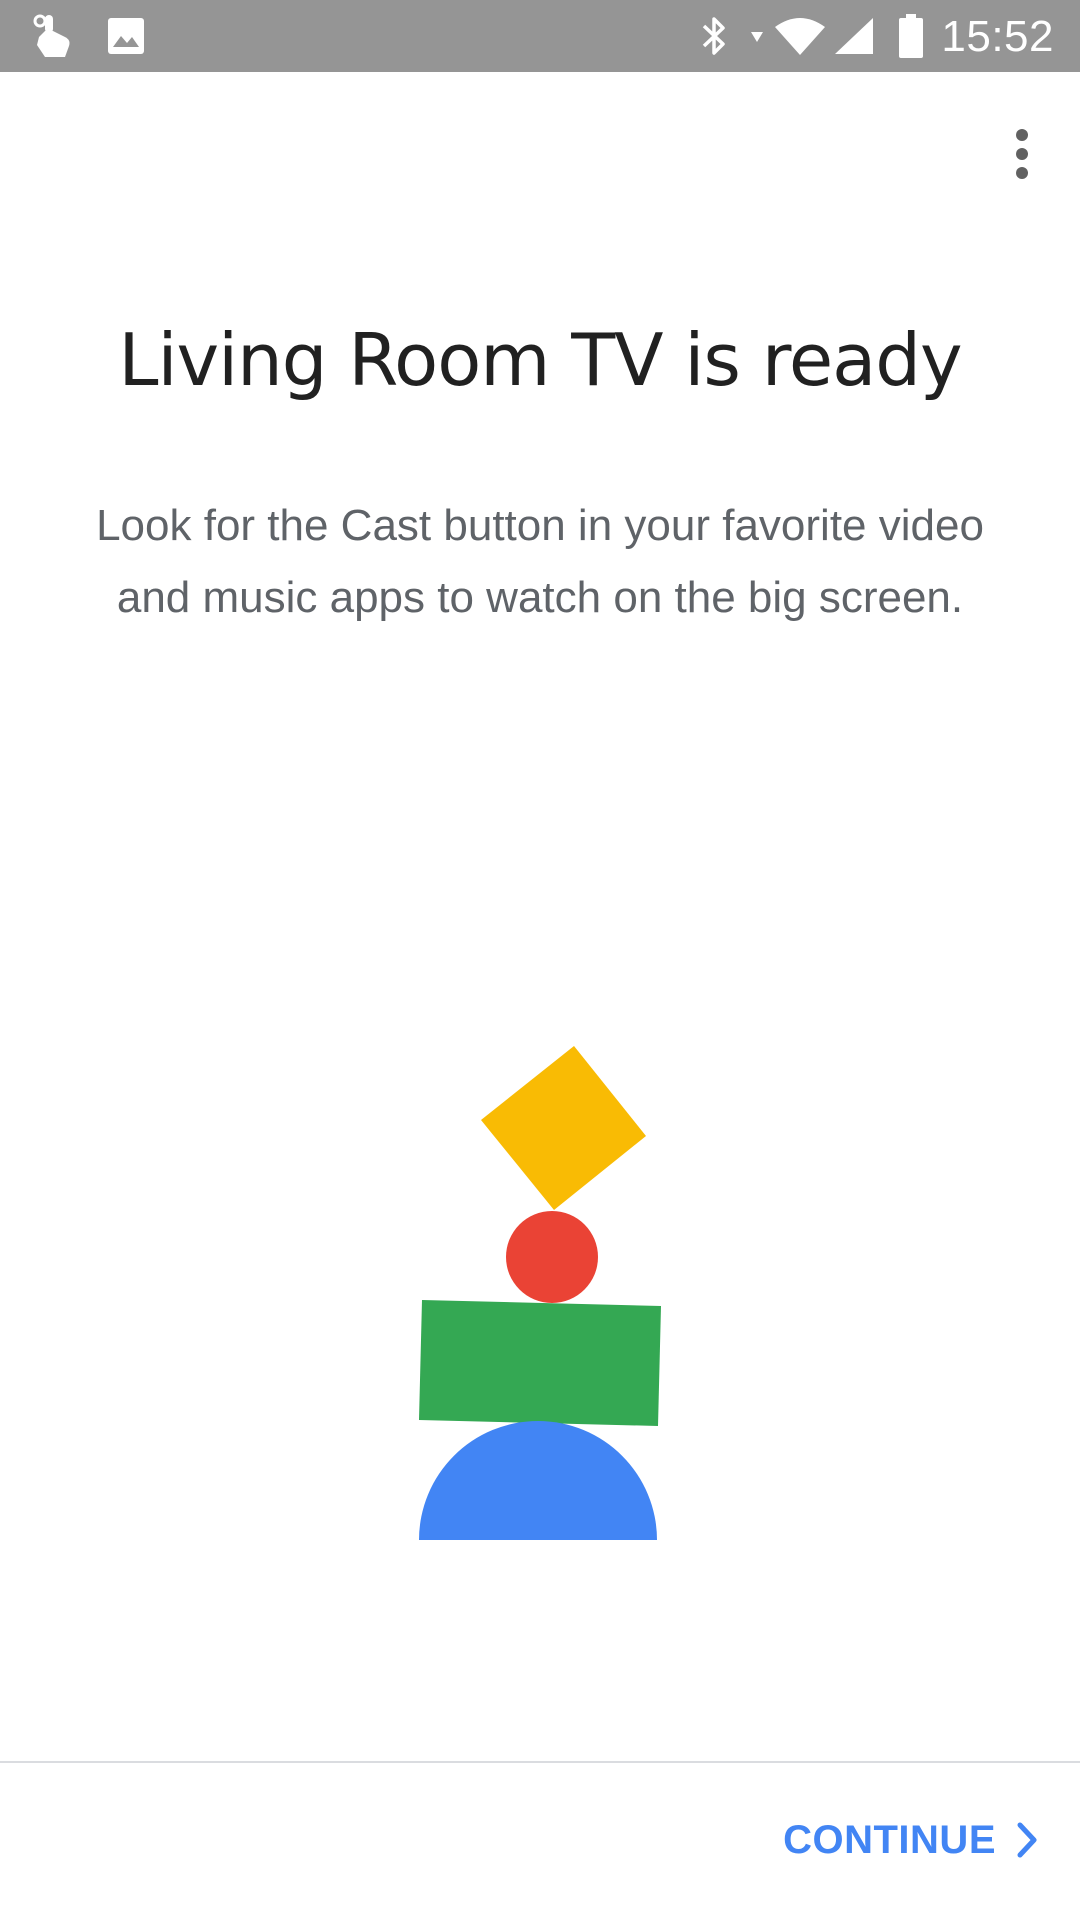 Image resolution: width=1080 pixels, height=1920 pixels. Describe the element at coordinates (540, 1363) in the screenshot. I see `green-rectangle-shape` at that location.